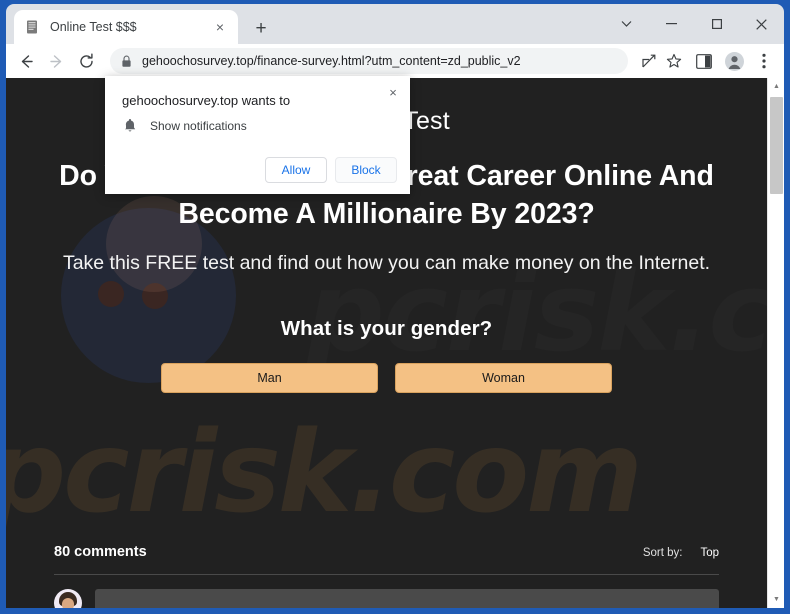  Describe the element at coordinates (56, 61) in the screenshot. I see `forward-button` at that location.